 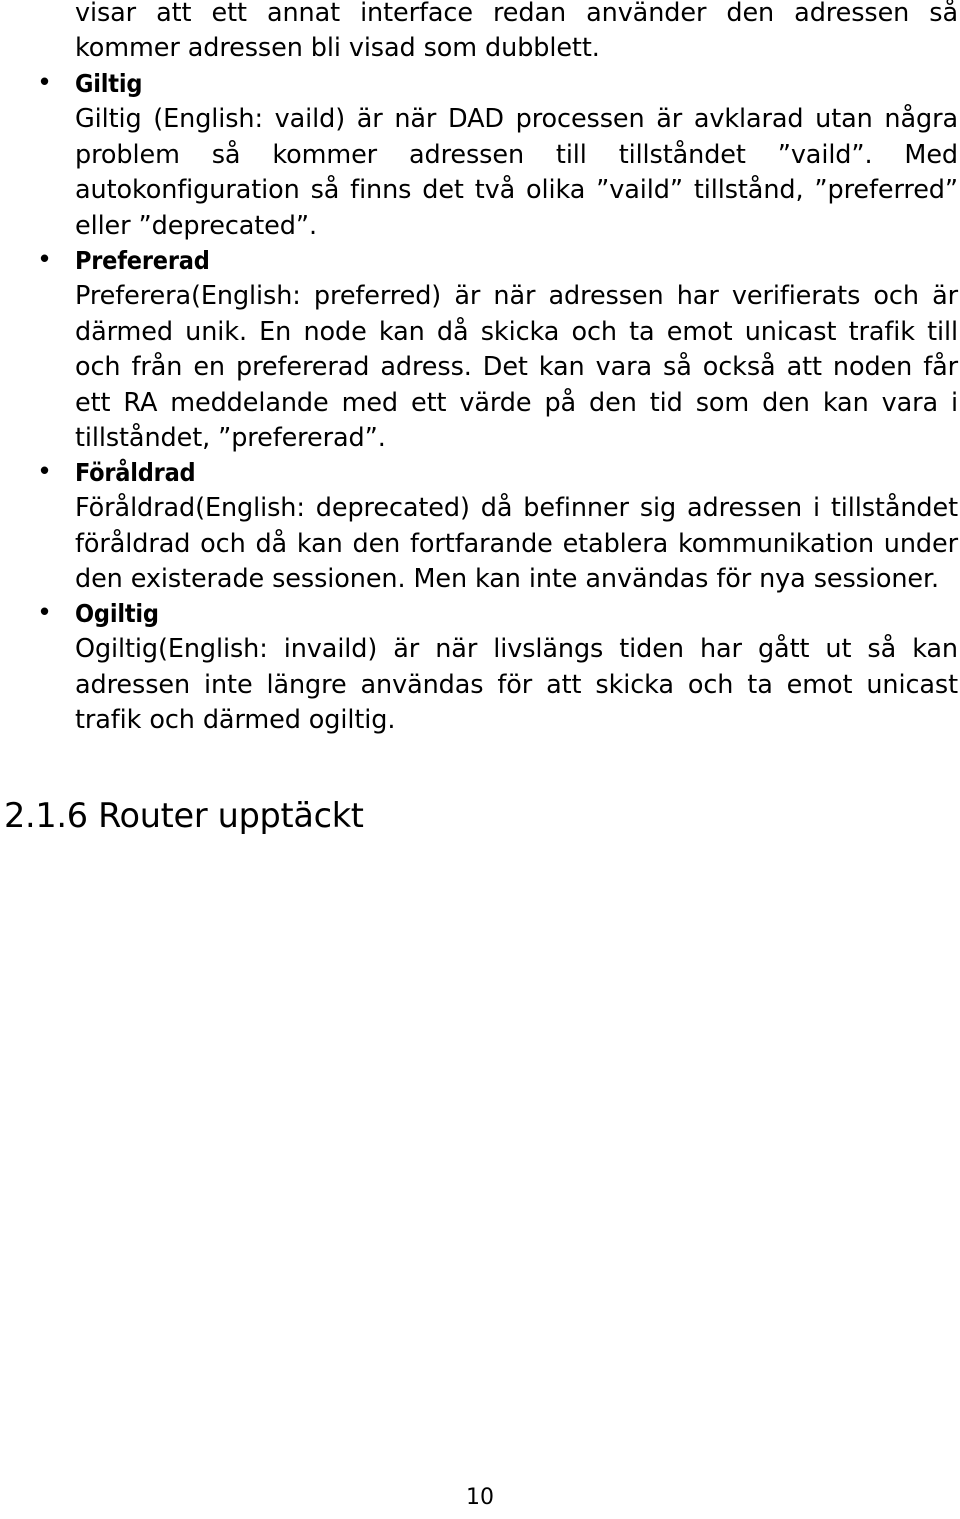 What do you see at coordinates (480, 473) in the screenshot?
I see `bullet-heading-row: • Föråldrad` at bounding box center [480, 473].